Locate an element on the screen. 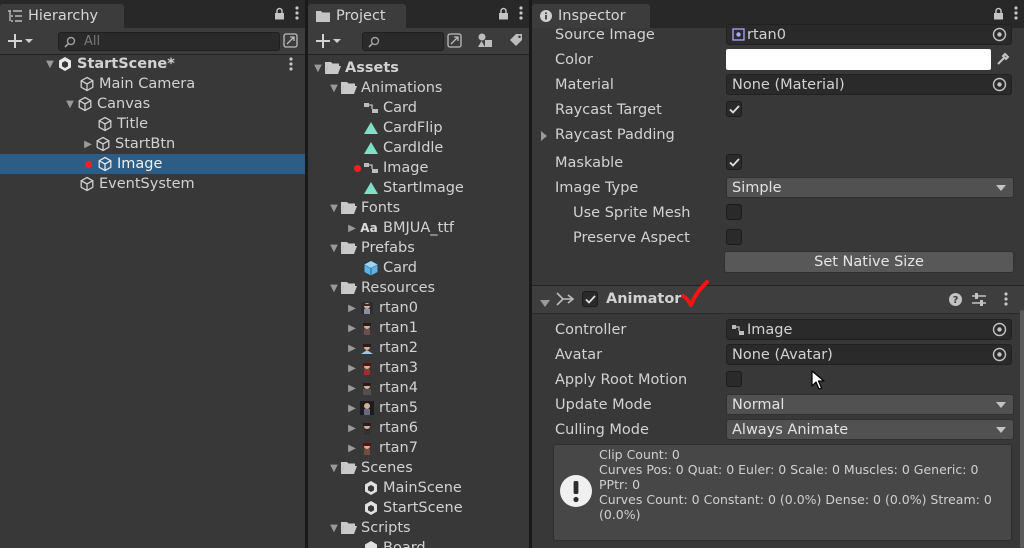 This screenshot has height=548, width=1024. controller-field: Image is located at coordinates (869, 329).